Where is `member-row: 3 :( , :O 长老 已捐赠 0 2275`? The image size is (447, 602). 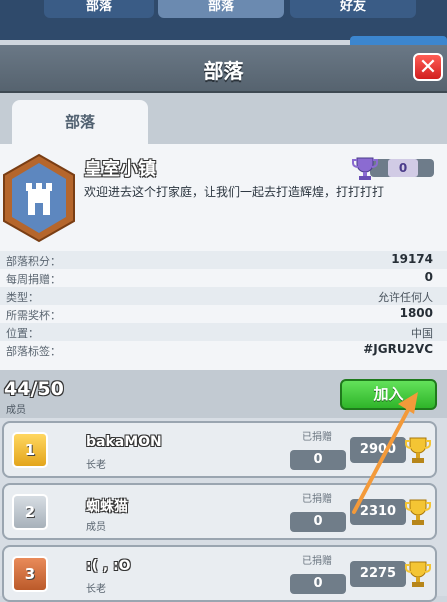
member-row: 3 :( , :O 长老 已捐赠 0 2275 is located at coordinates (219, 573).